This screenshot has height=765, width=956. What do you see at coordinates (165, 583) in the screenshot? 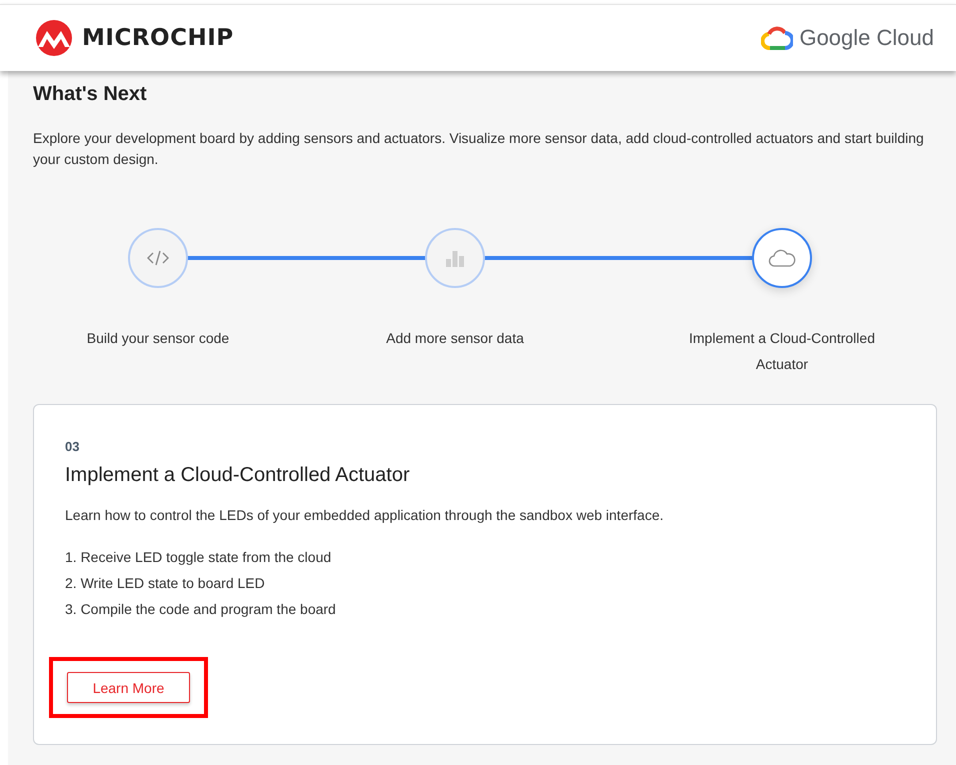
I see `step-item: 2. Write LED state to board LED` at bounding box center [165, 583].